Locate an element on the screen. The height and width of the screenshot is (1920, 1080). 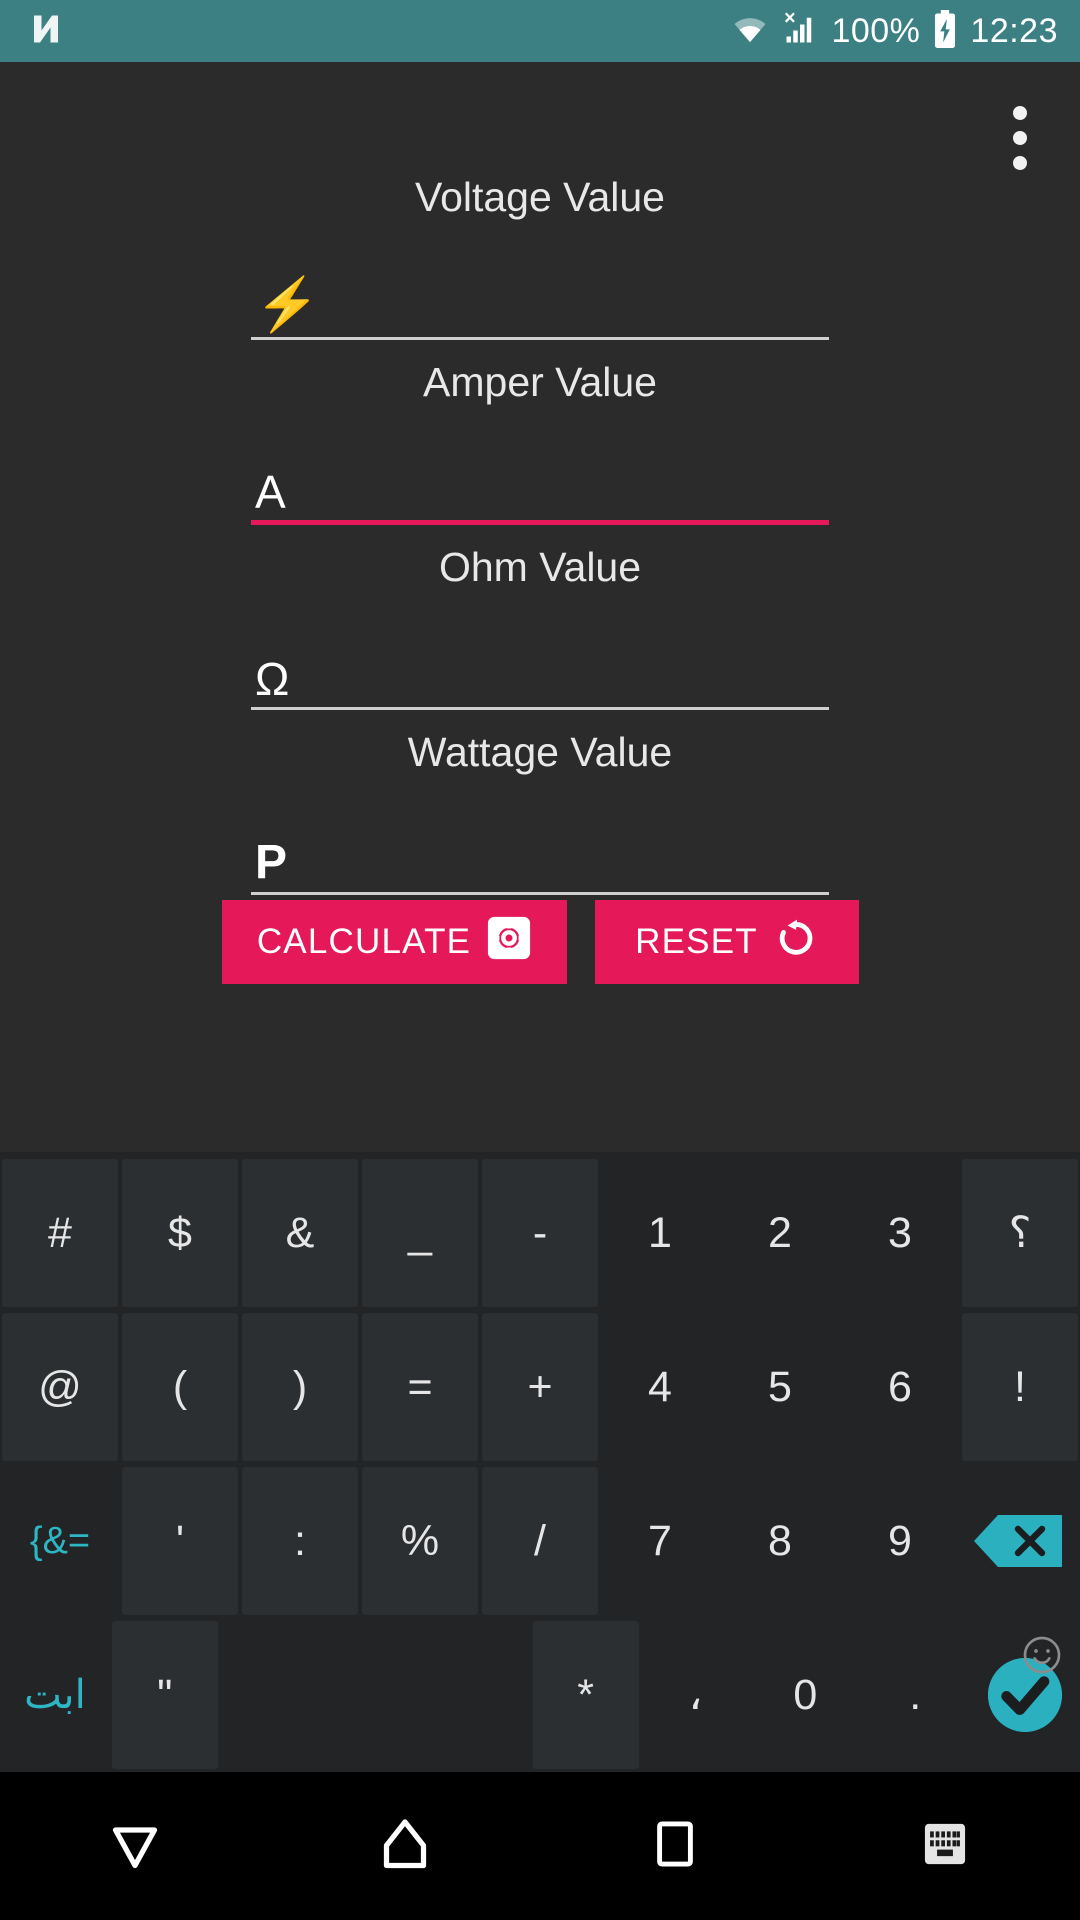
backspace-icon is located at coordinates (1020, 1541).